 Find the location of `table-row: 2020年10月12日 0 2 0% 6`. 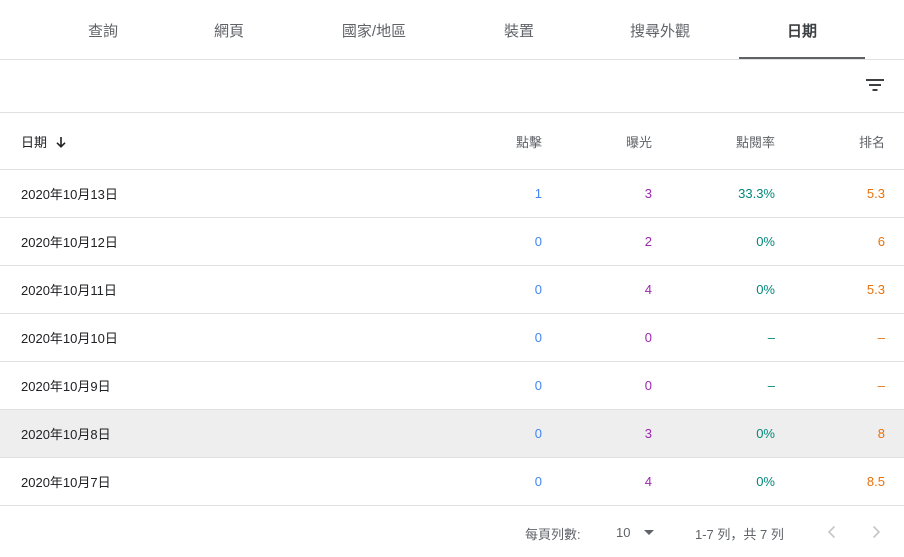

table-row: 2020年10月12日 0 2 0% 6 is located at coordinates (452, 242).